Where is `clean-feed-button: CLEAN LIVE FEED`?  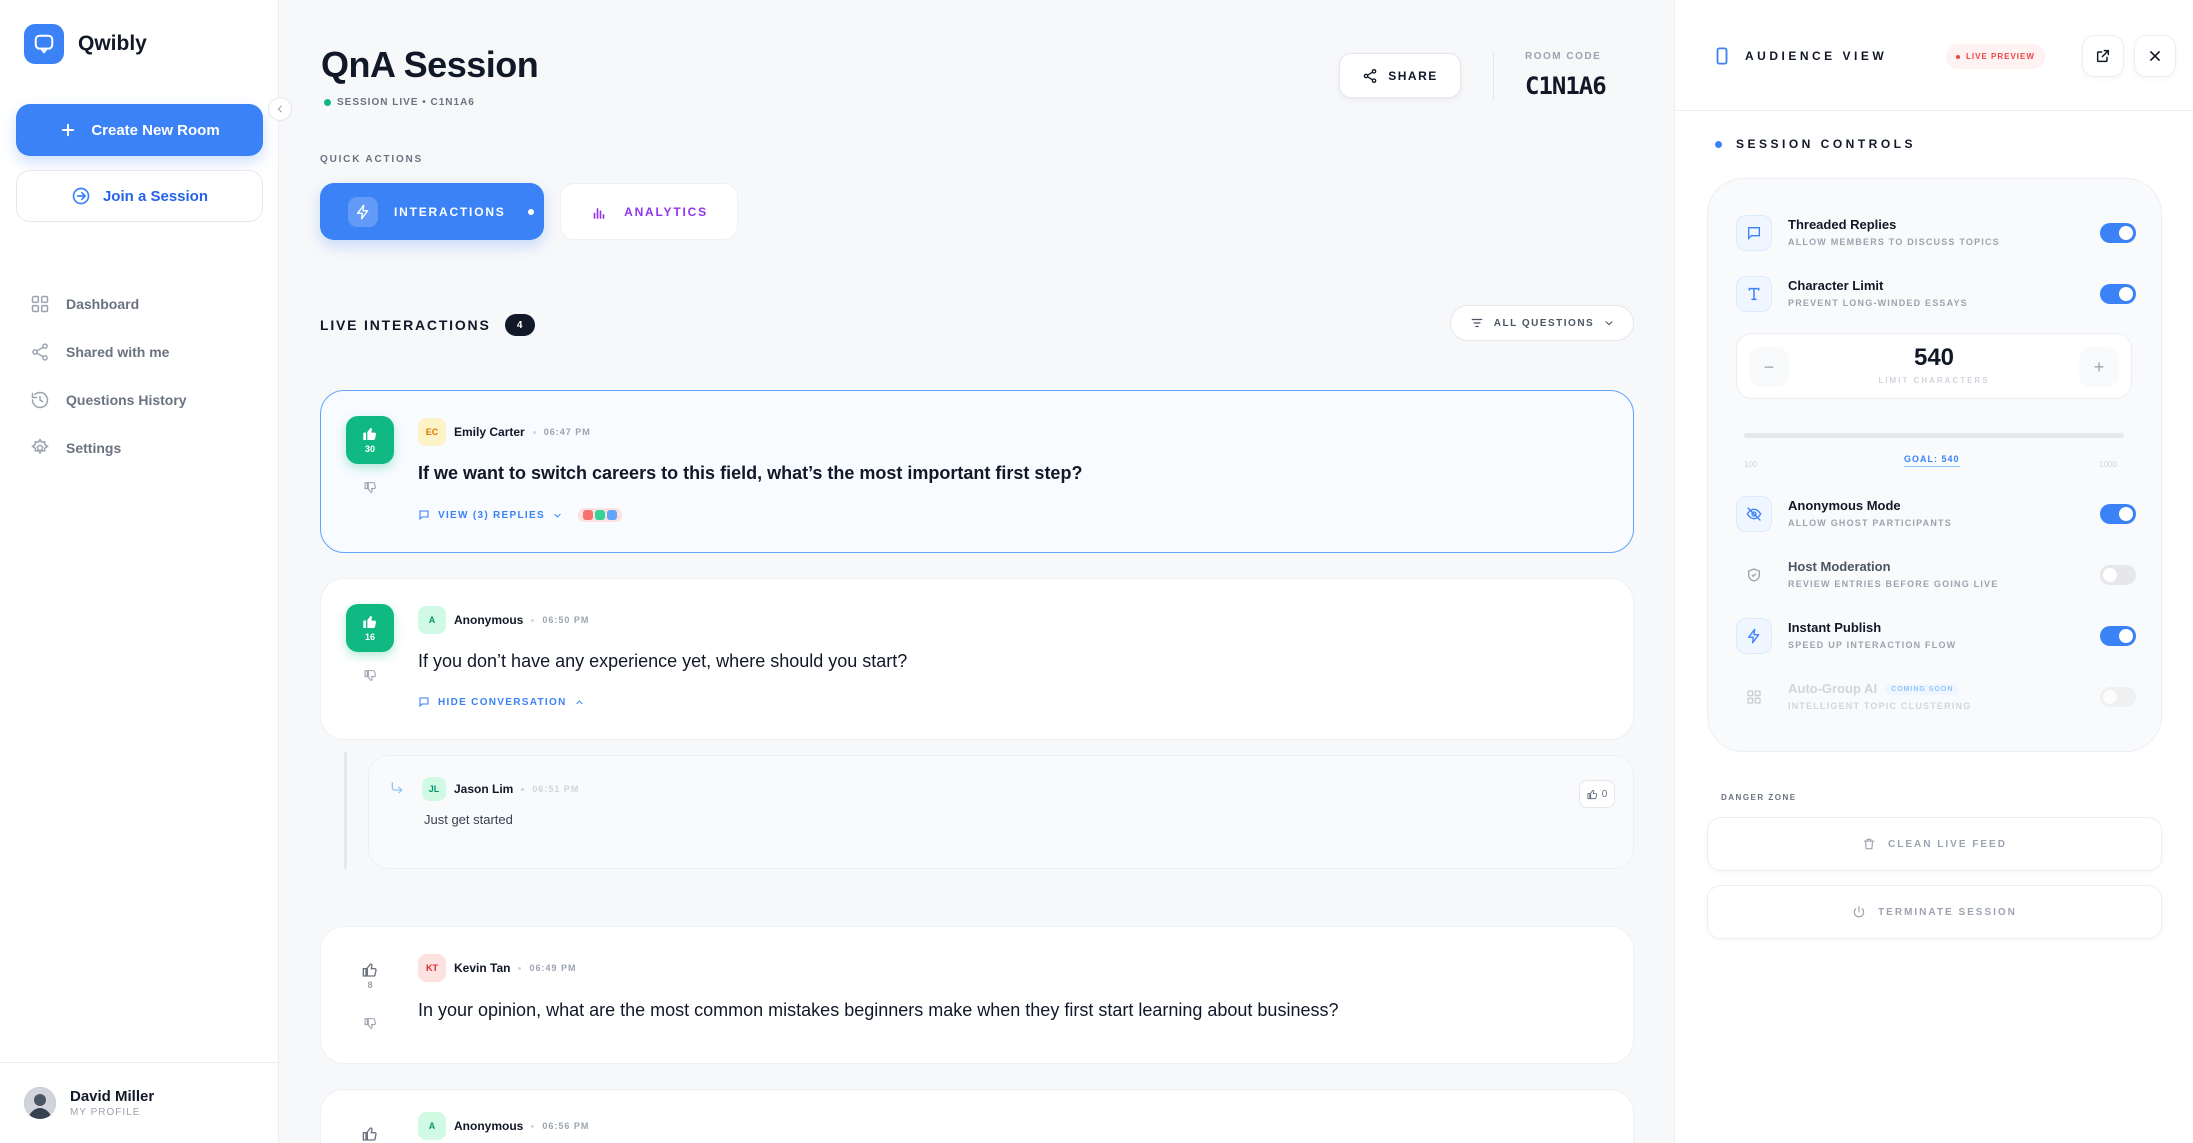 clean-feed-button: CLEAN LIVE FEED is located at coordinates (1934, 844).